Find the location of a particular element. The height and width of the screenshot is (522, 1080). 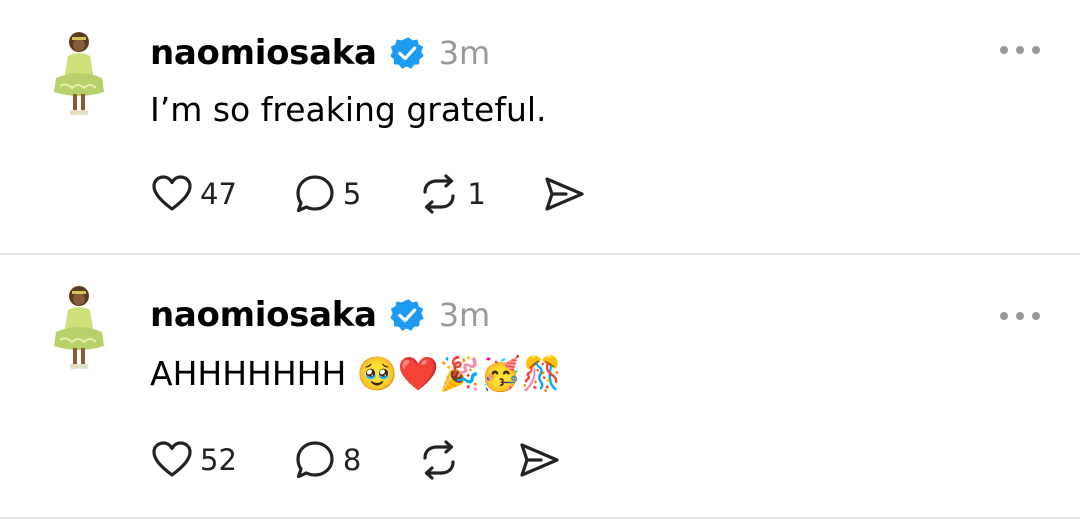

like-count: 47 is located at coordinates (218, 194).